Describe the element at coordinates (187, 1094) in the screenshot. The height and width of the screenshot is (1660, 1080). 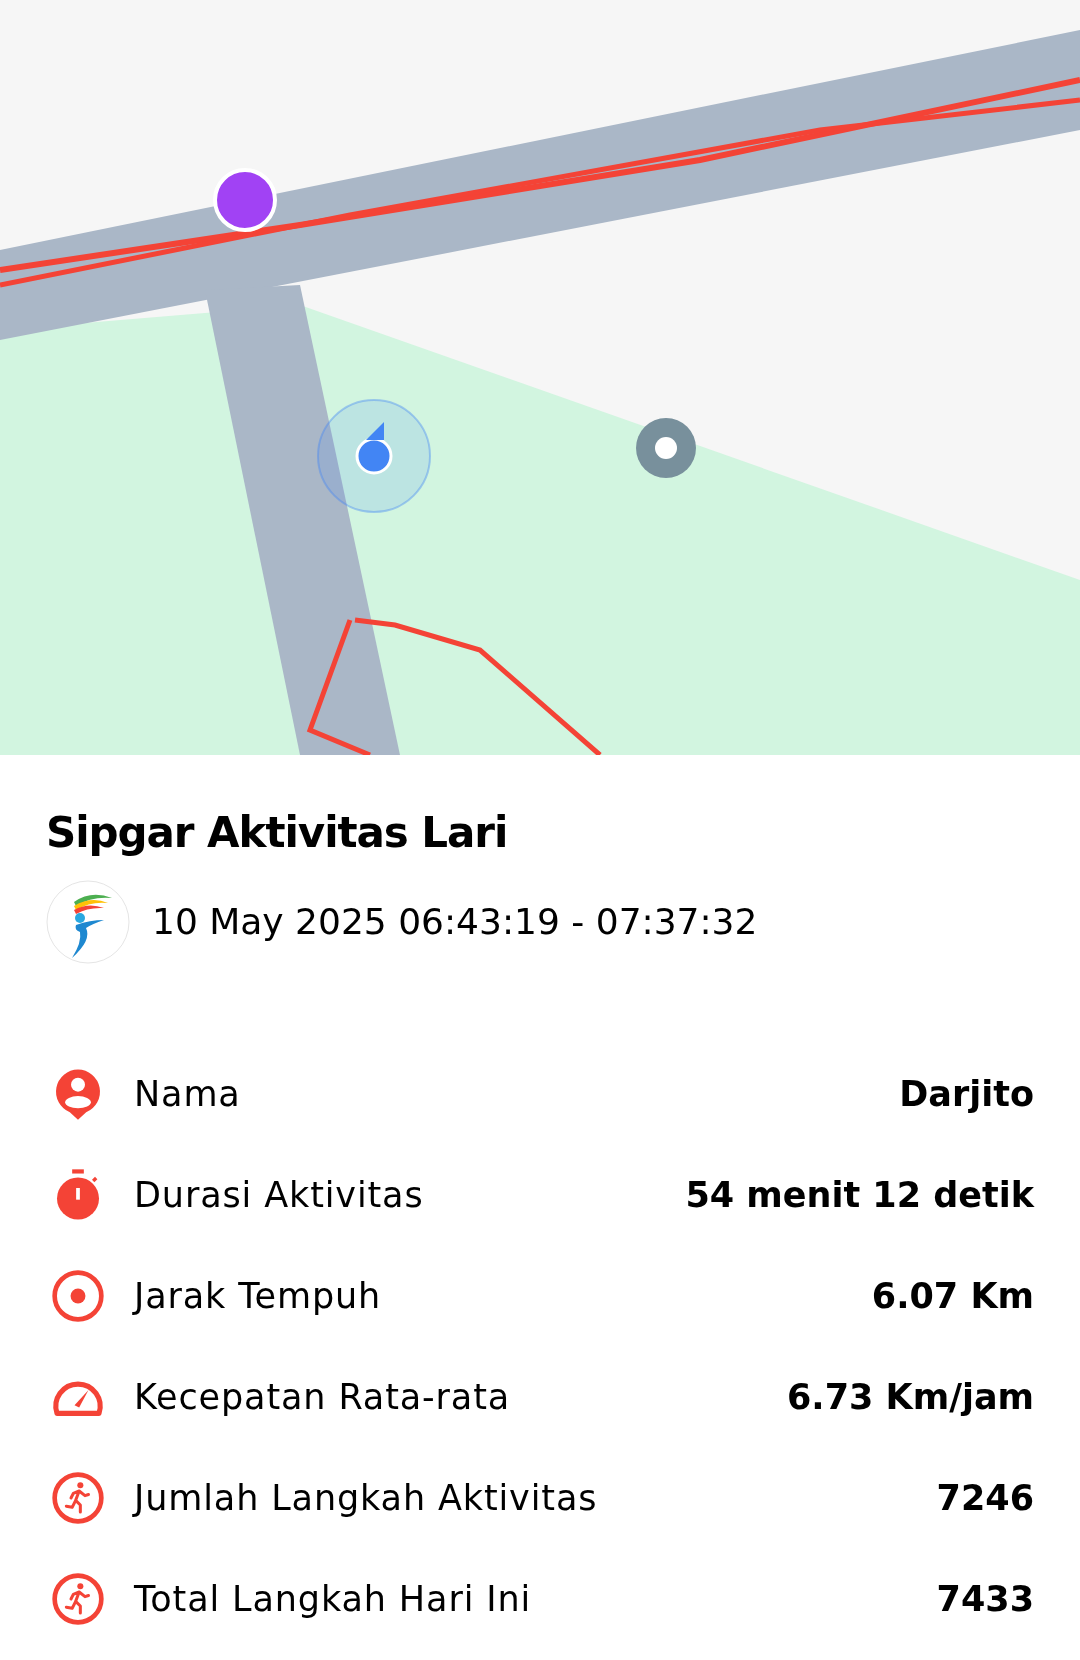
I see `stat-label: Nama` at that location.